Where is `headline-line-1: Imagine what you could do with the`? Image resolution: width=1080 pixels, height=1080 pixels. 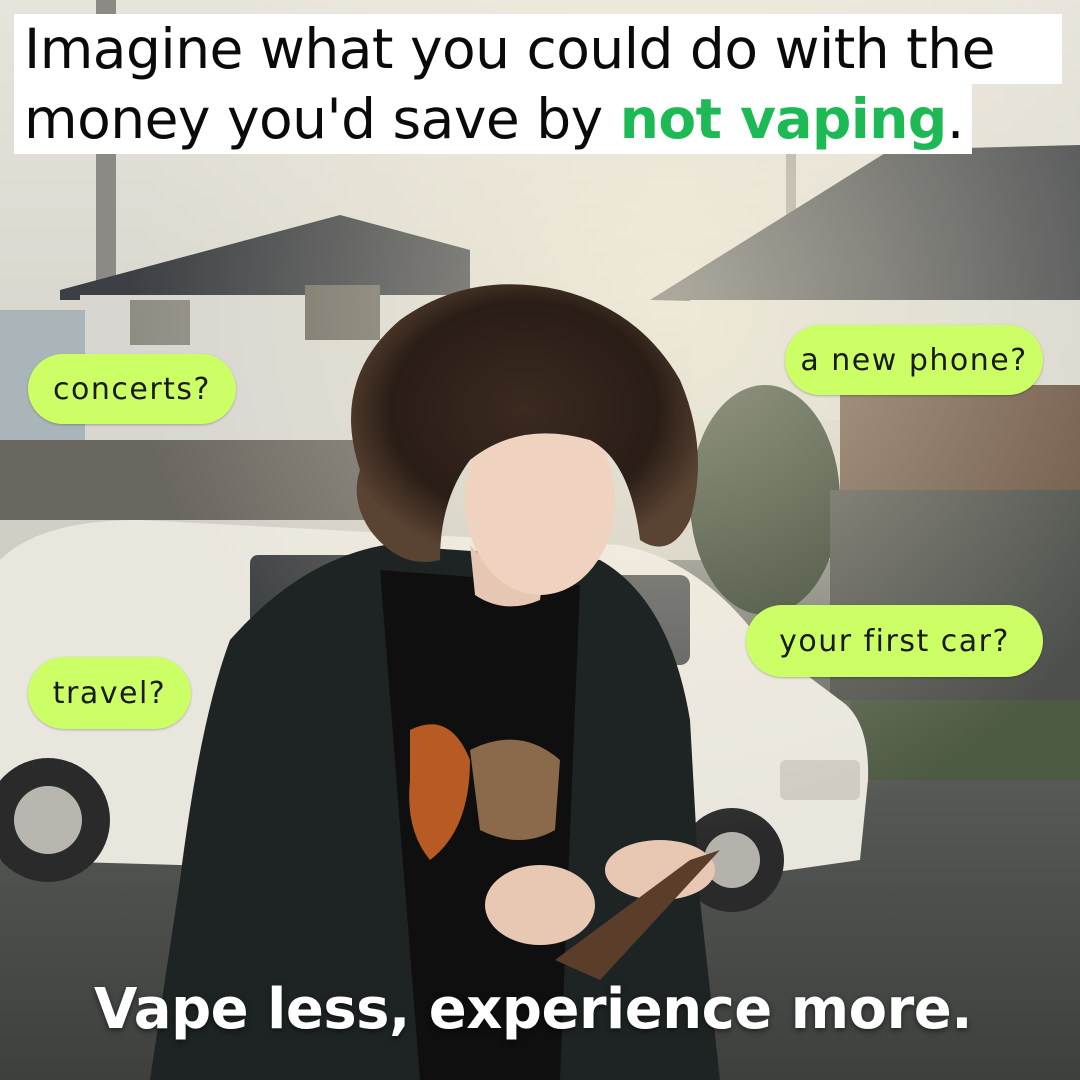 headline-line-1: Imagine what you could do with the is located at coordinates (538, 49).